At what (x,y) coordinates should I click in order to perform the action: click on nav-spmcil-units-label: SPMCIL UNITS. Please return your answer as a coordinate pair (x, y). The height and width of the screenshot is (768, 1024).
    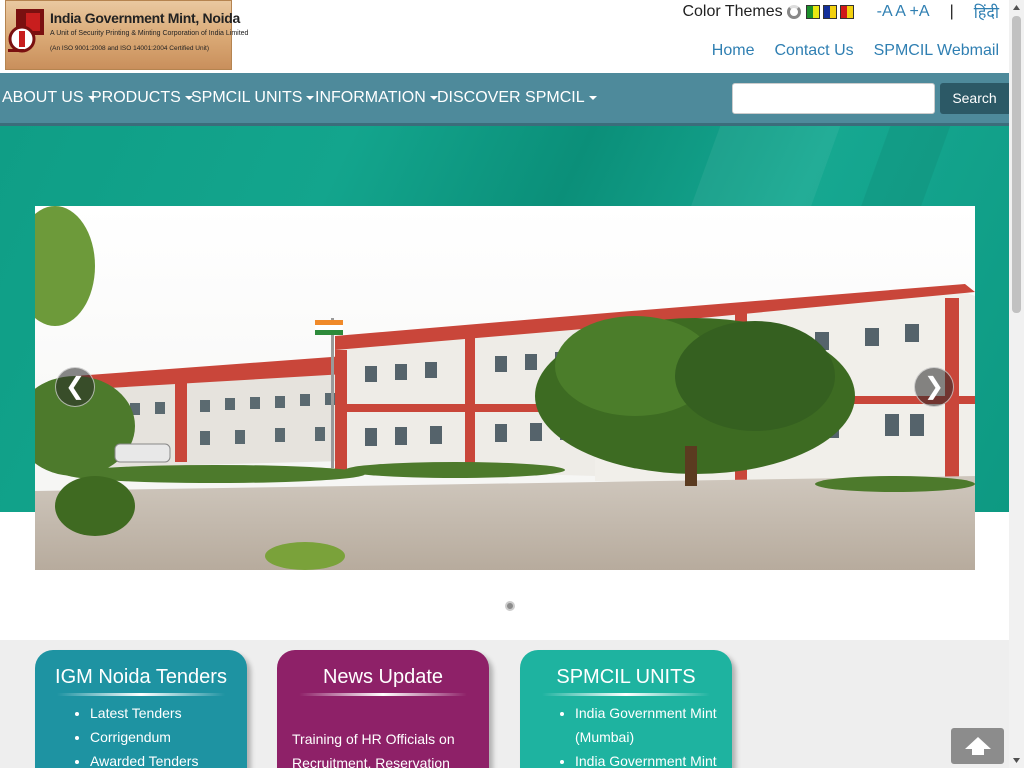
    Looking at the image, I should click on (247, 97).